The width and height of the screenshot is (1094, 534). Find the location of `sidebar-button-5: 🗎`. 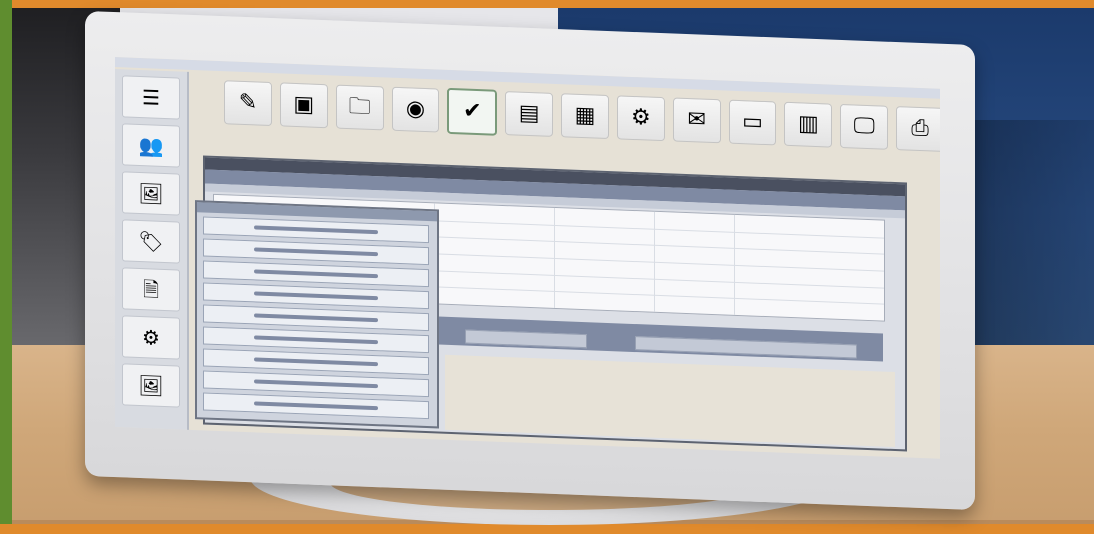

sidebar-button-5: 🗎 is located at coordinates (151, 289).